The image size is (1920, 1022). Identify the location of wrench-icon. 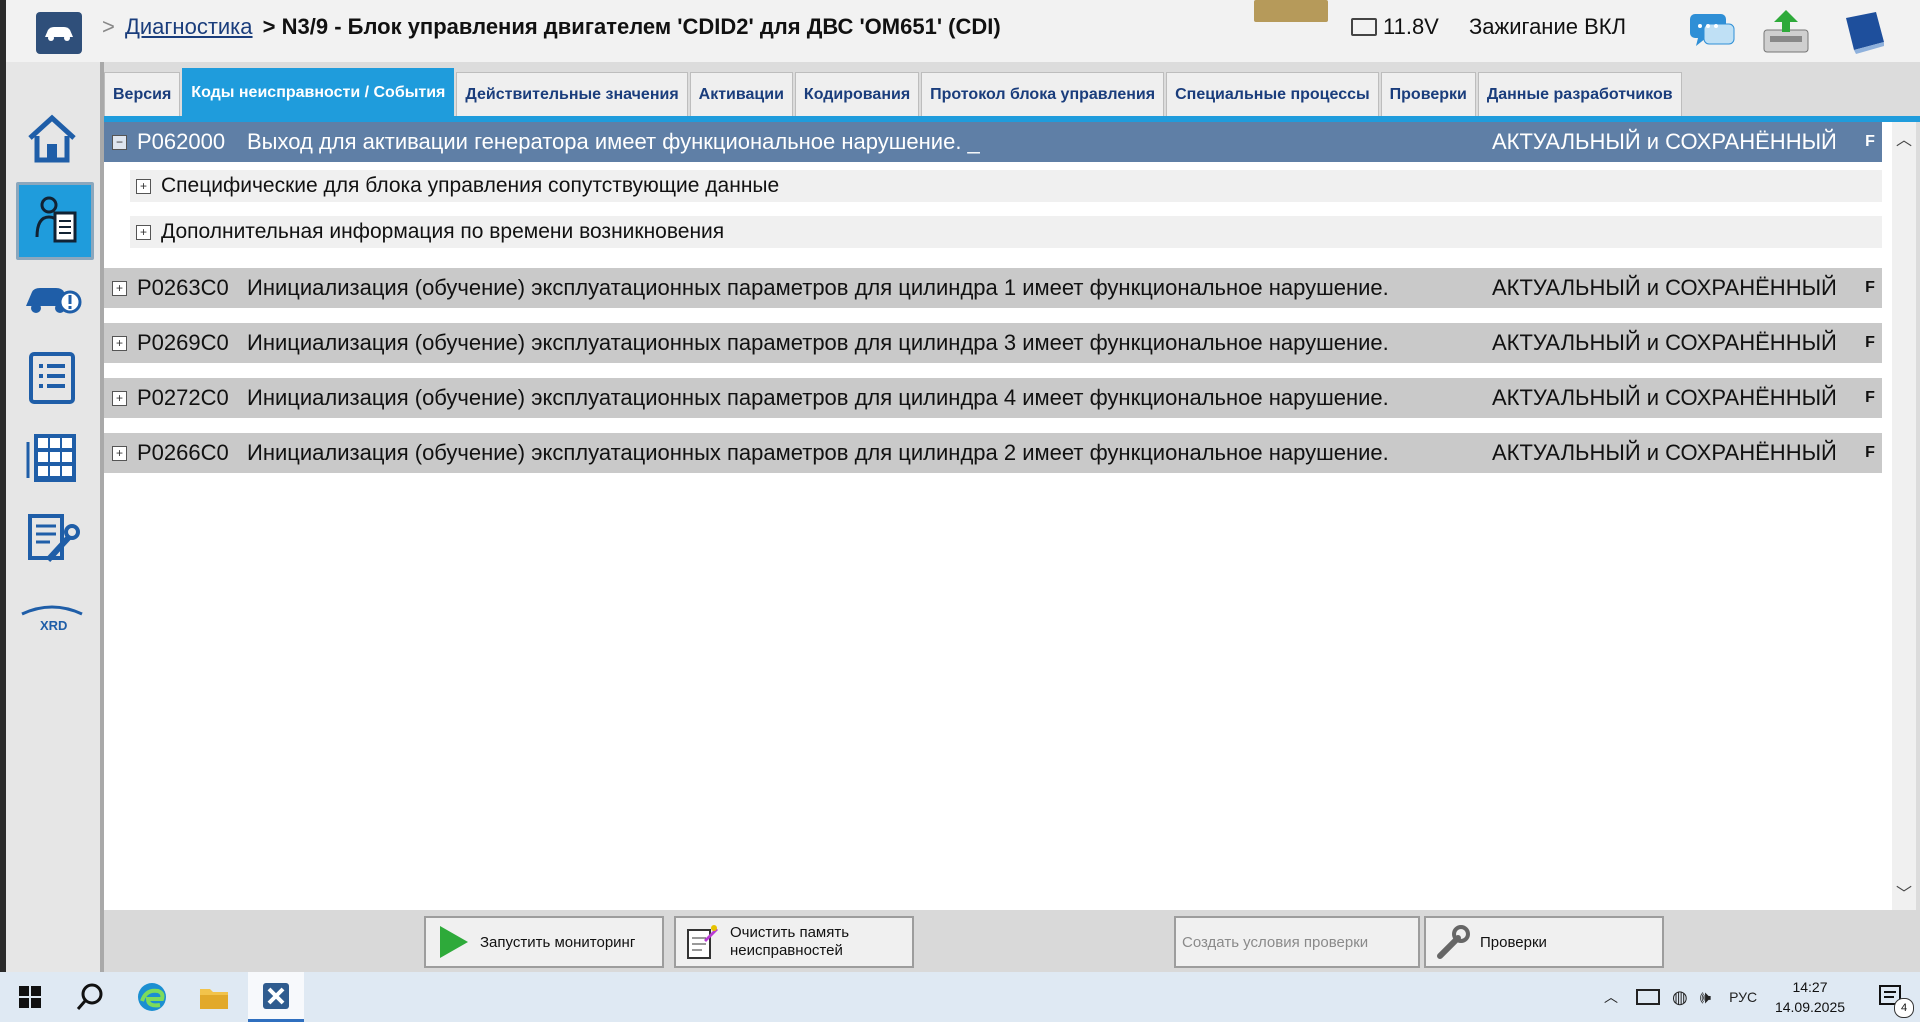
(1452, 942).